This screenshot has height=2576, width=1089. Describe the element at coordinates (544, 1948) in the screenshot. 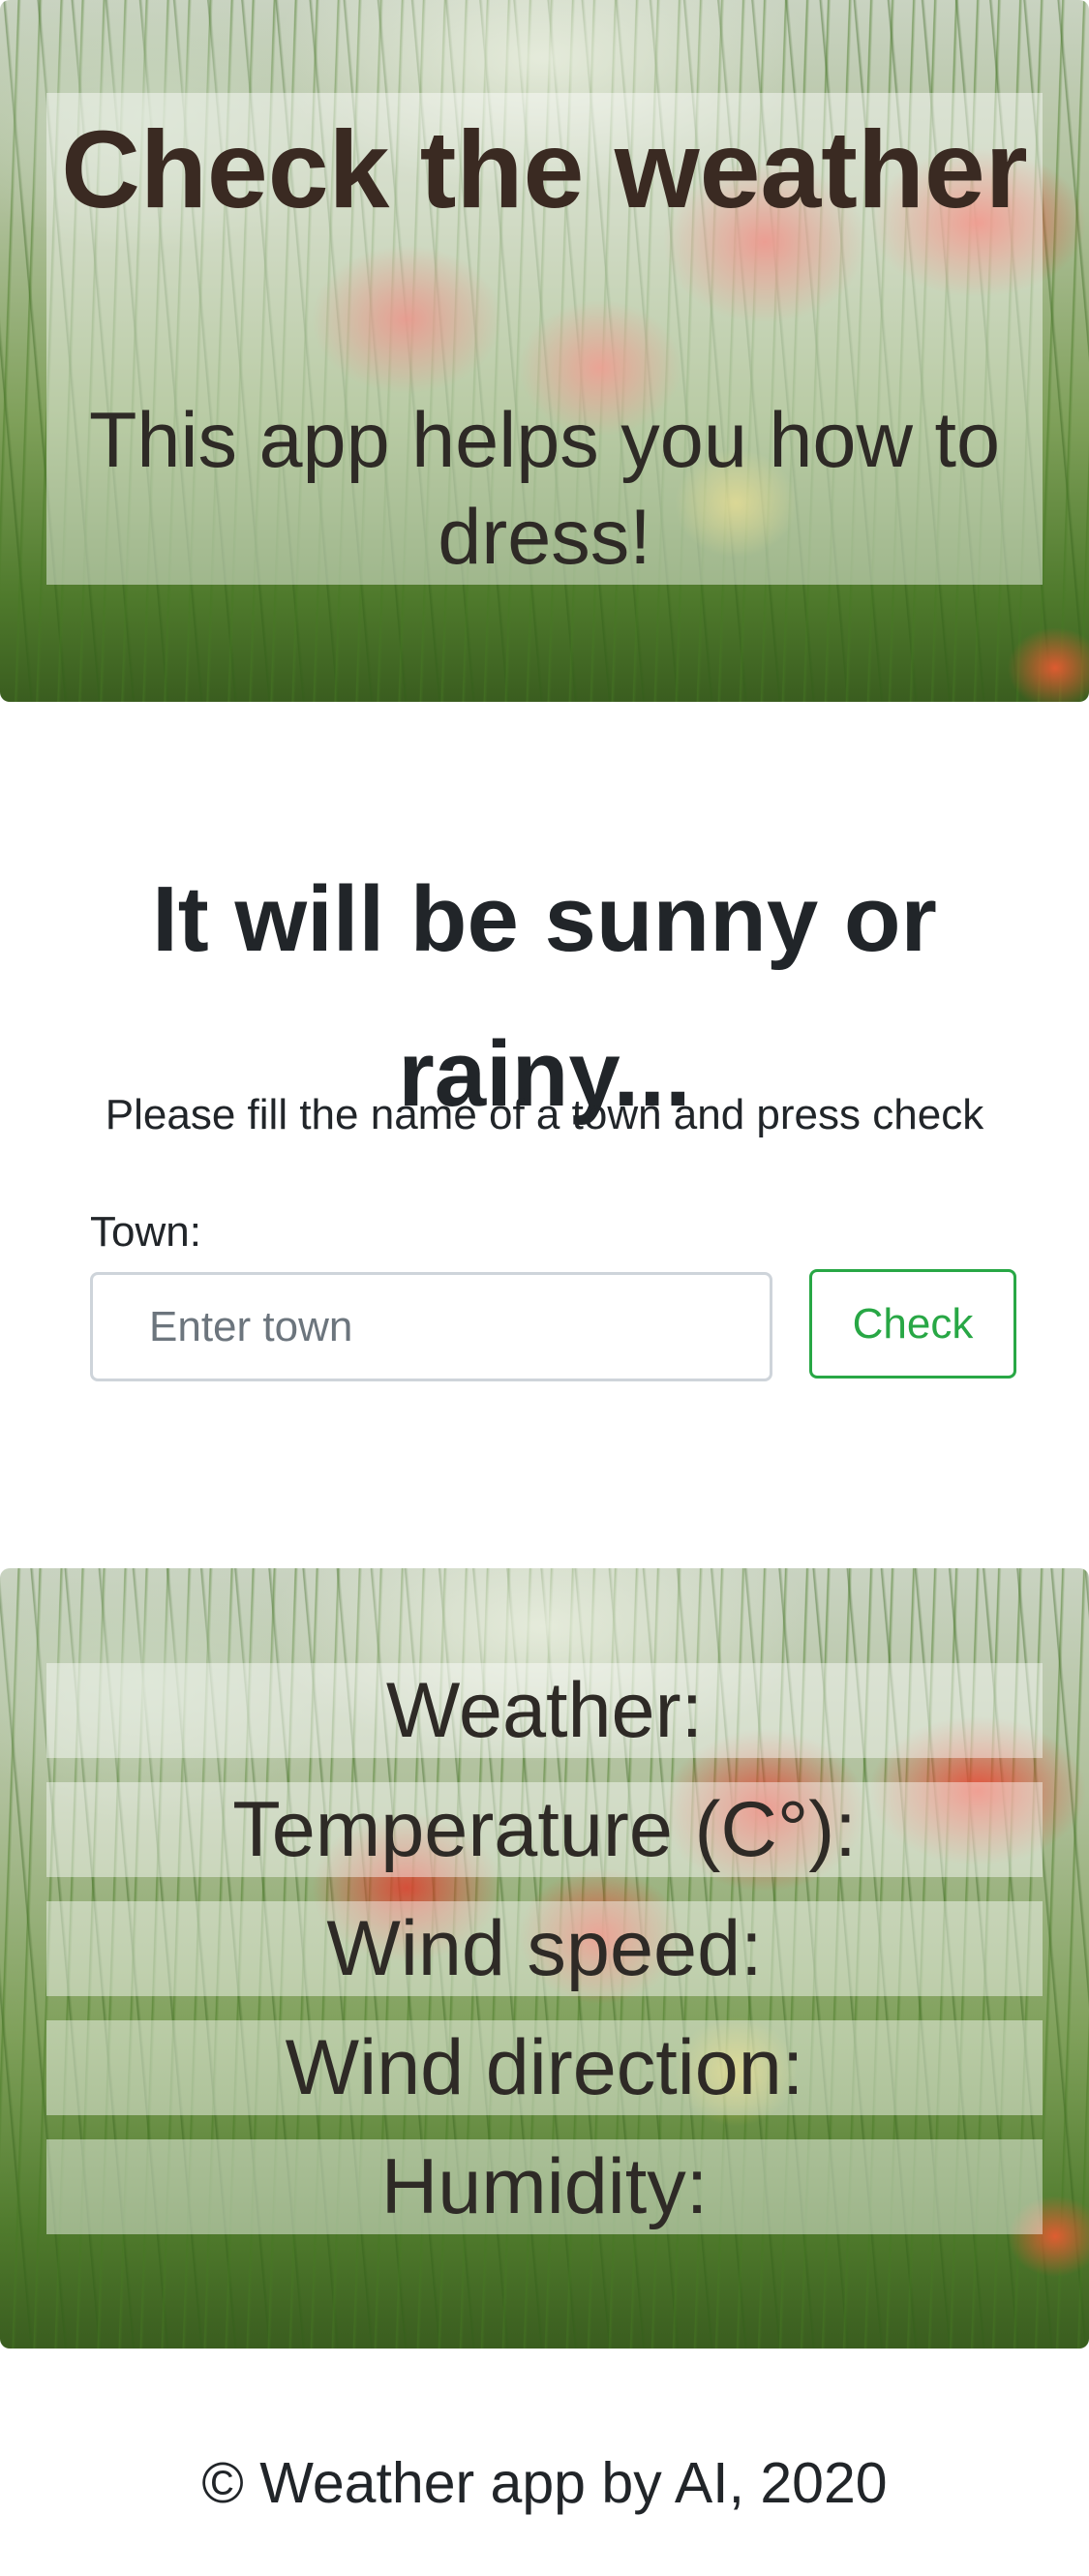

I see `wind-speed-row: Wind speed:` at that location.